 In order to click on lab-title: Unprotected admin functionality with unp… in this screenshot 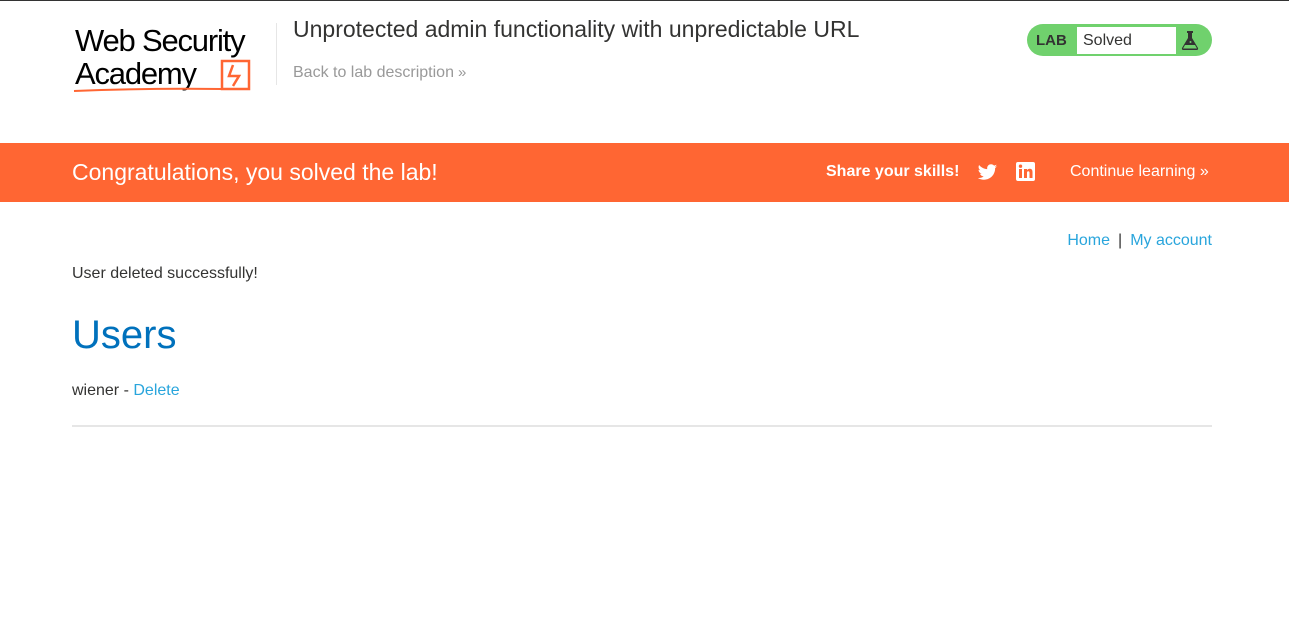, I will do `click(576, 29)`.